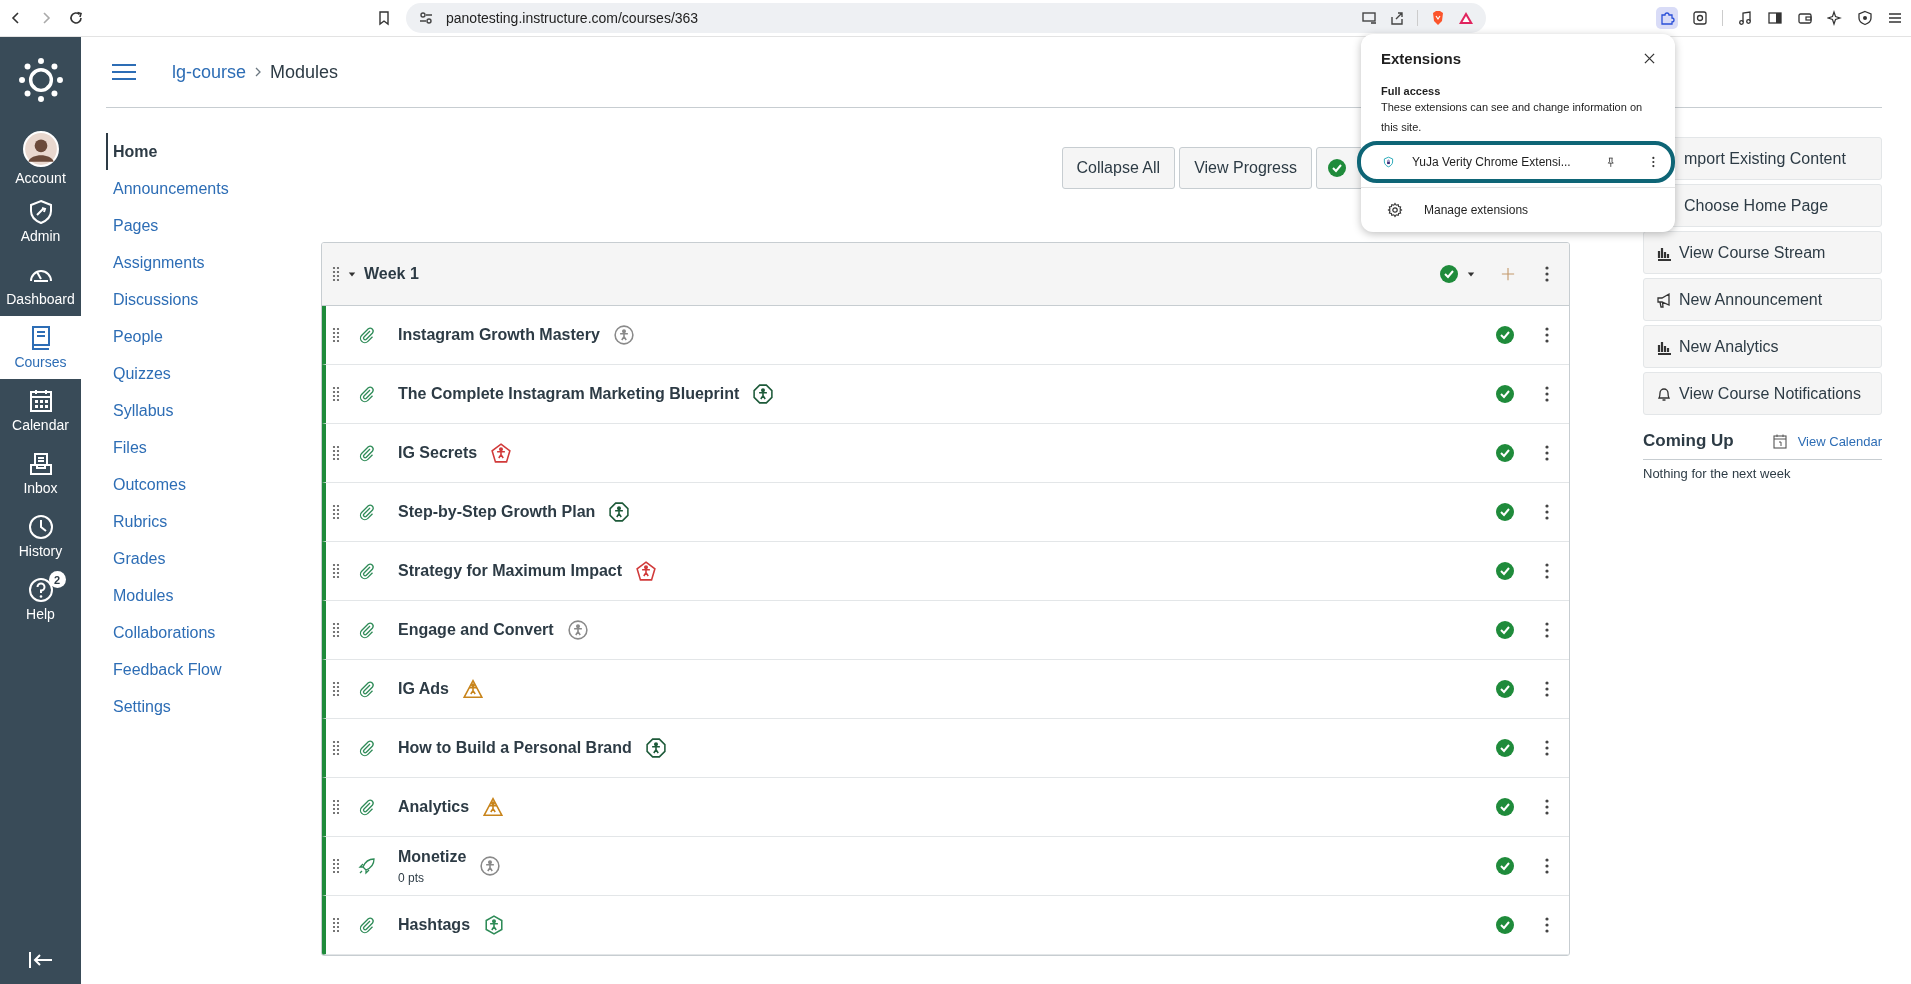 Image resolution: width=1911 pixels, height=984 pixels. Describe the element at coordinates (40, 599) in the screenshot. I see `global-nav-item: 2 Help` at that location.